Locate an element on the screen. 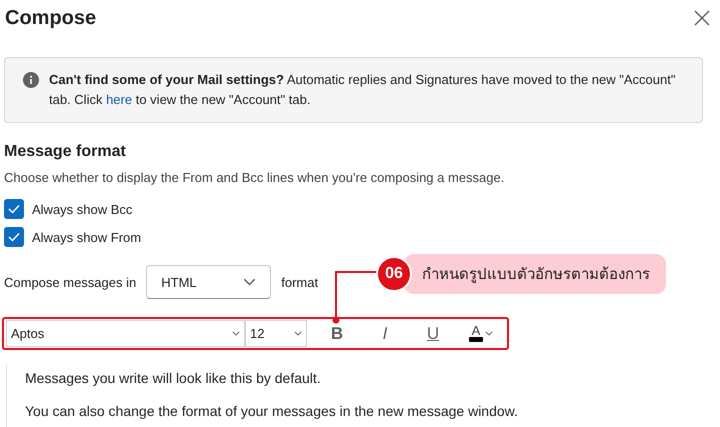 This screenshot has height=427, width=720. preview-text: Messages you write will look like this by default. is located at coordinates (173, 378).